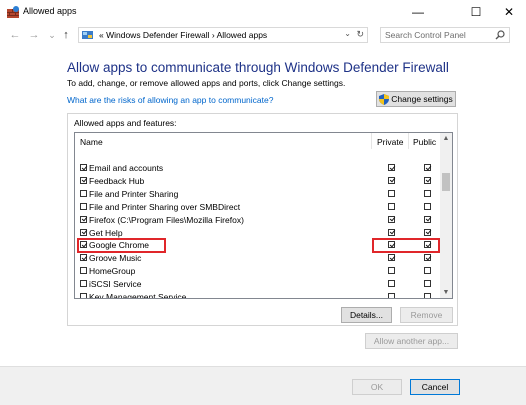 The width and height of the screenshot is (526, 405). Describe the element at coordinates (13, 12) in the screenshot. I see `firewall-icon` at that location.